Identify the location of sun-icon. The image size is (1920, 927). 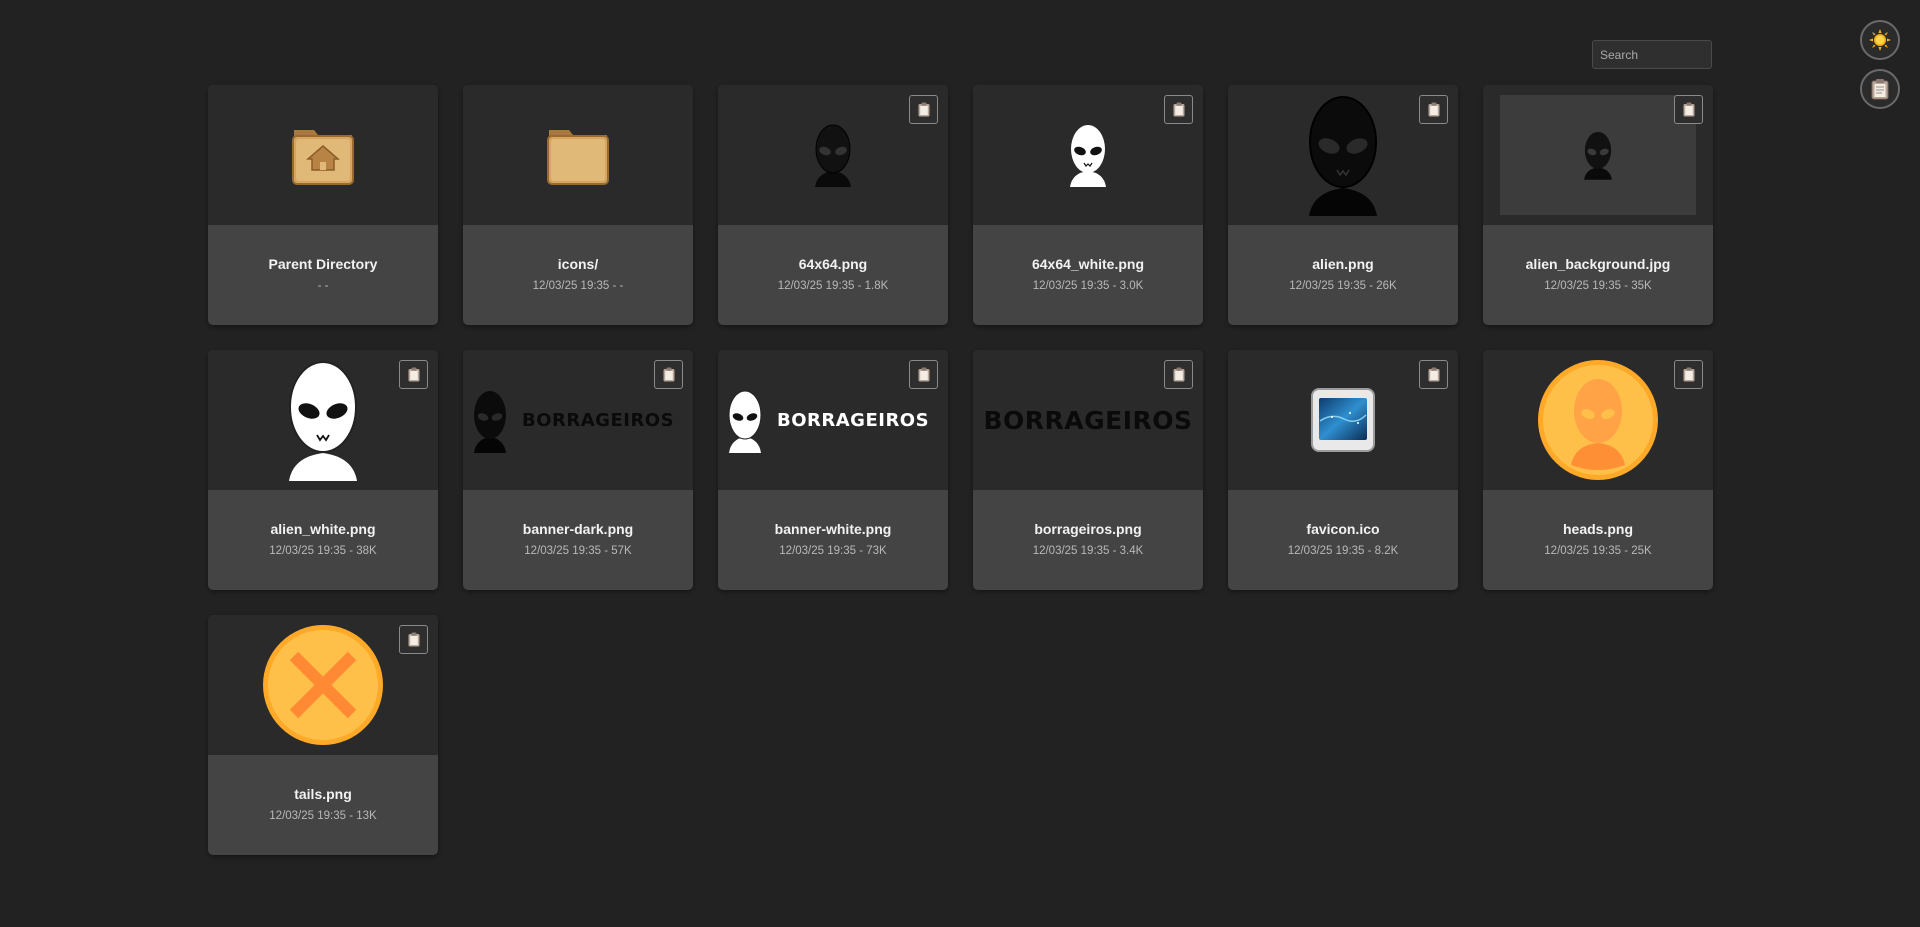
(1880, 40).